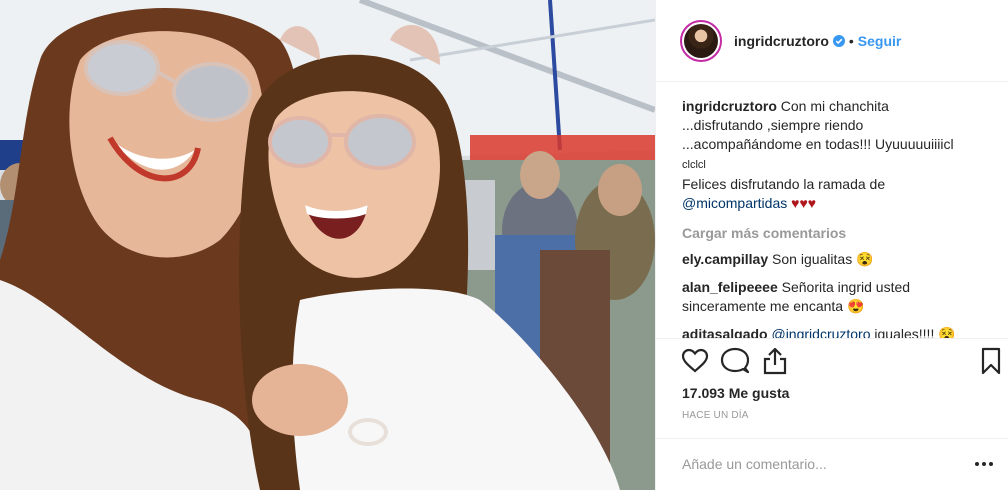 The image size is (1008, 490). What do you see at coordinates (832, 360) in the screenshot?
I see `action-bar` at bounding box center [832, 360].